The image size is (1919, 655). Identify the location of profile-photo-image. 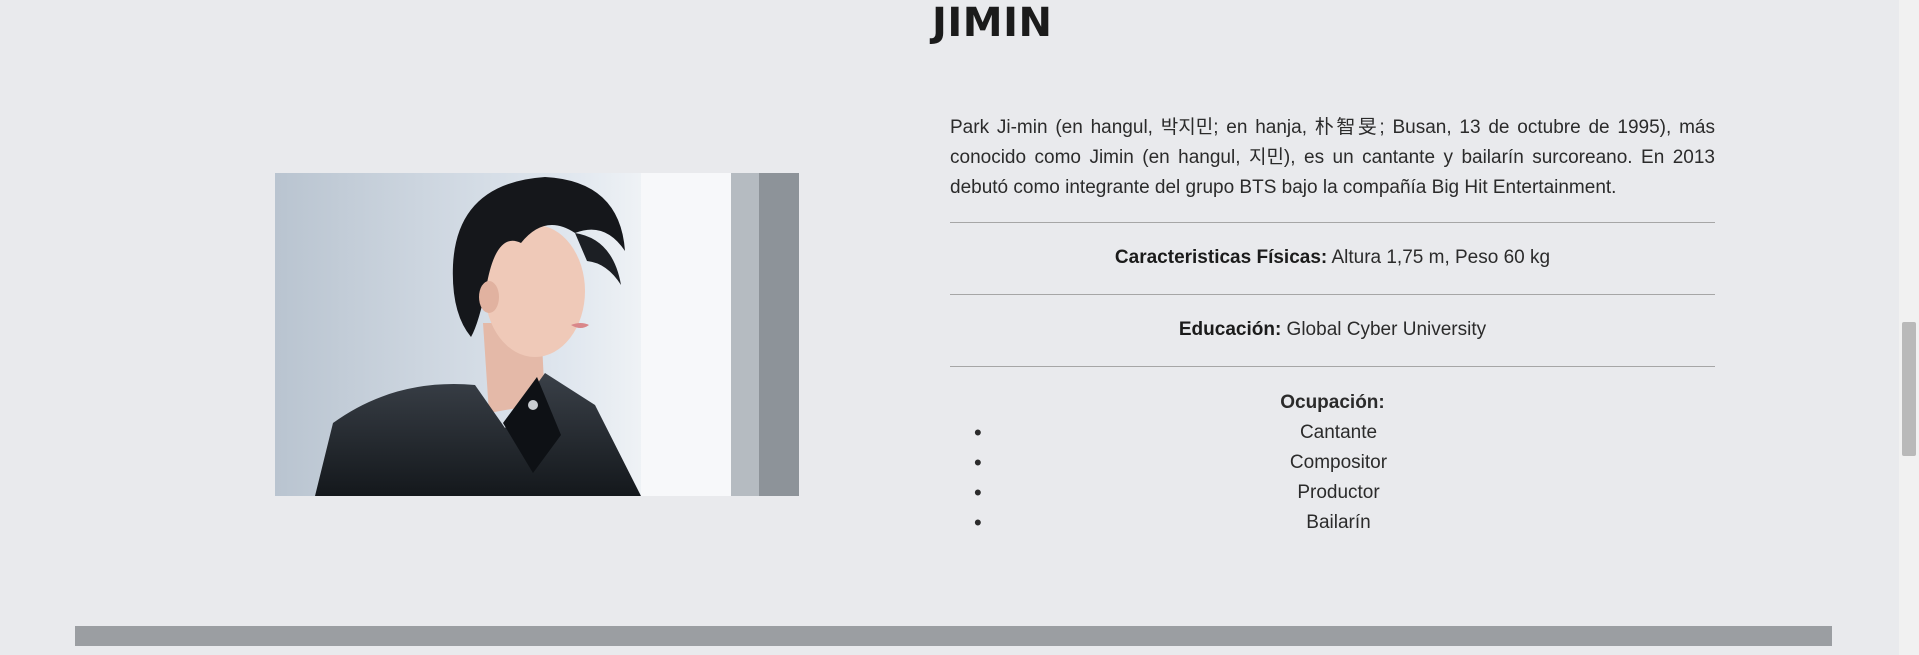
(537, 334).